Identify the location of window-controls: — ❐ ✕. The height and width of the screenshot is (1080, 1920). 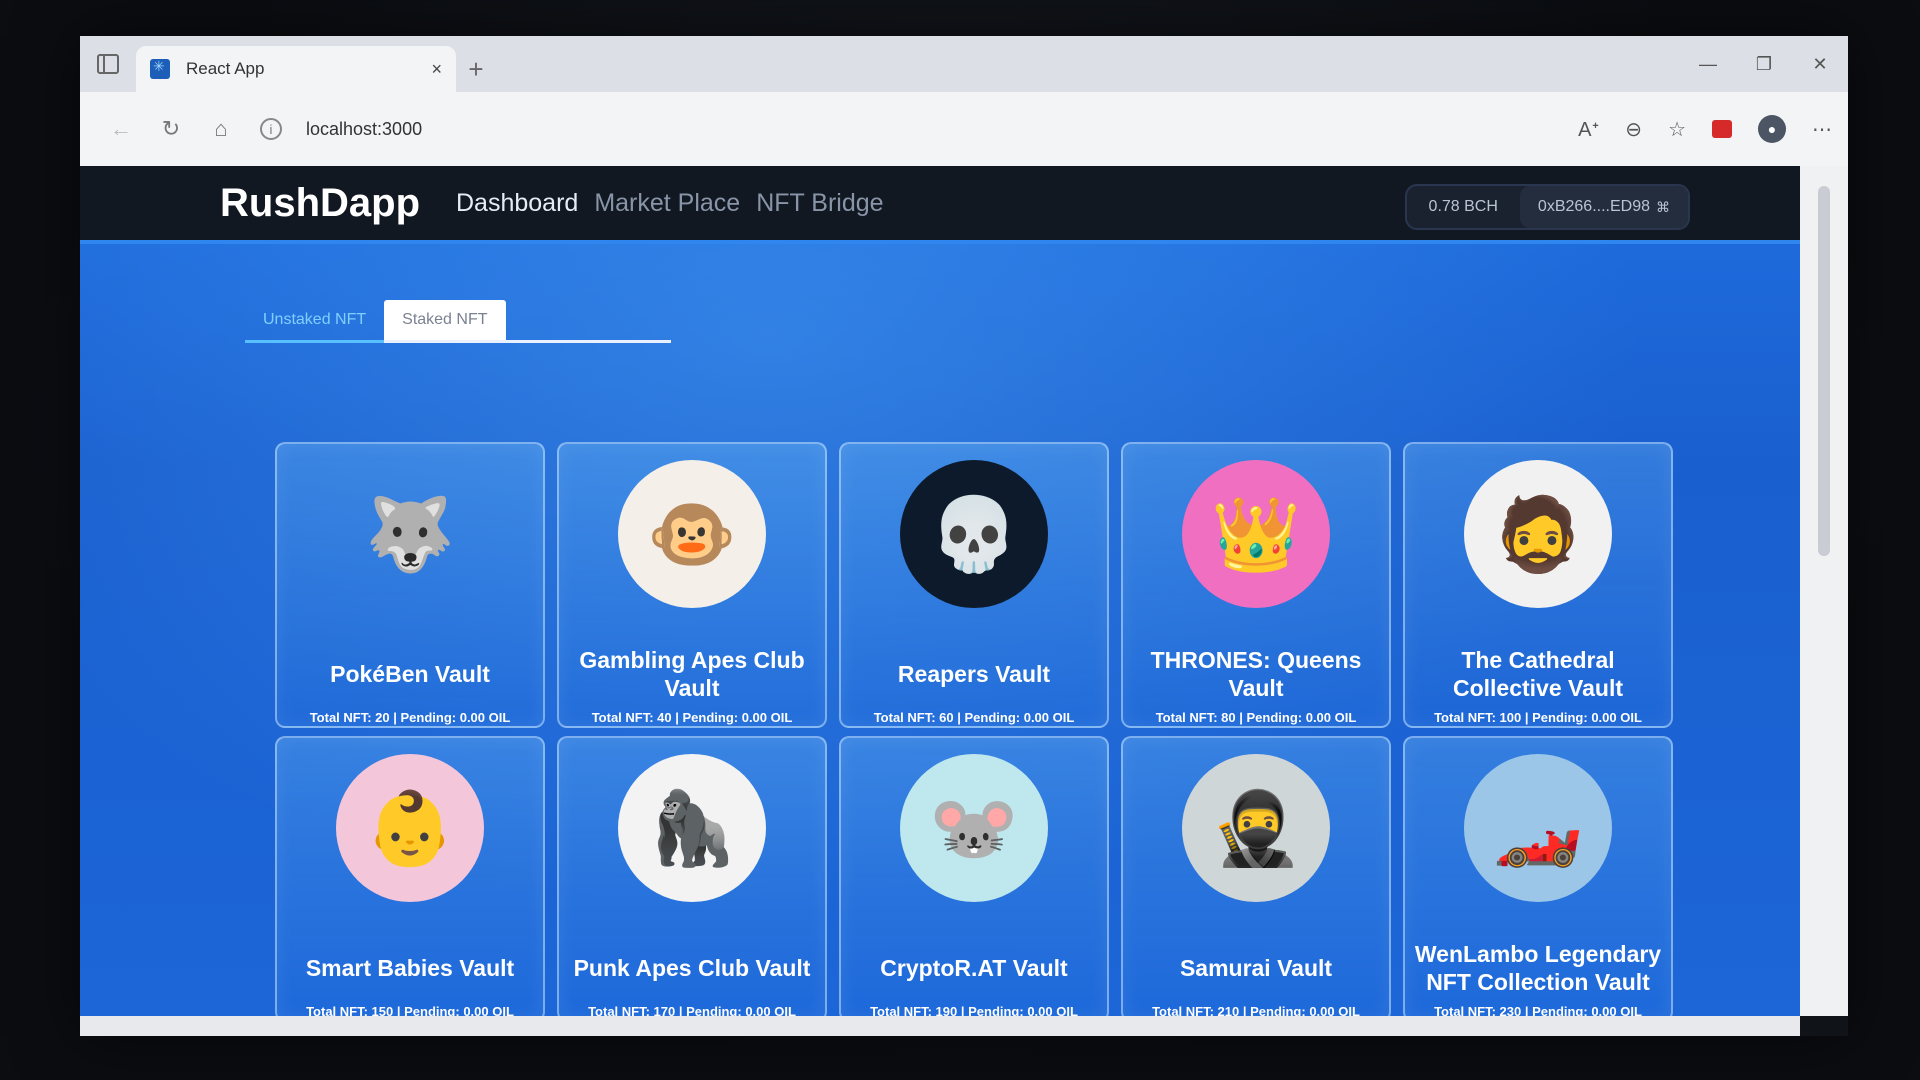
(1764, 64).